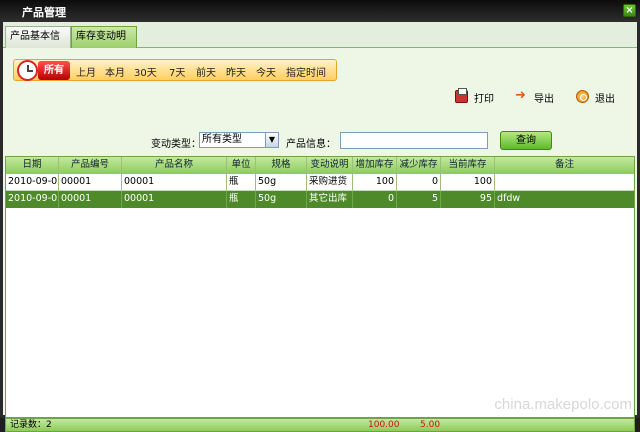 The height and width of the screenshot is (432, 640). I want to click on cell-increase: 0, so click(375, 199).